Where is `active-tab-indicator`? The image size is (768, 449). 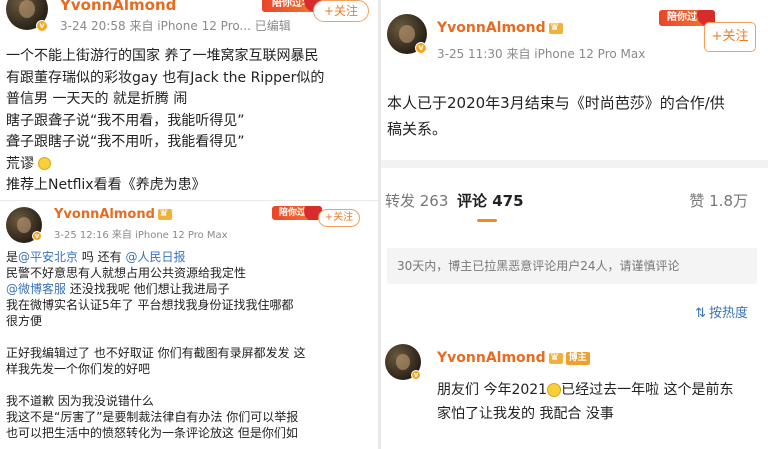 active-tab-indicator is located at coordinates (487, 220).